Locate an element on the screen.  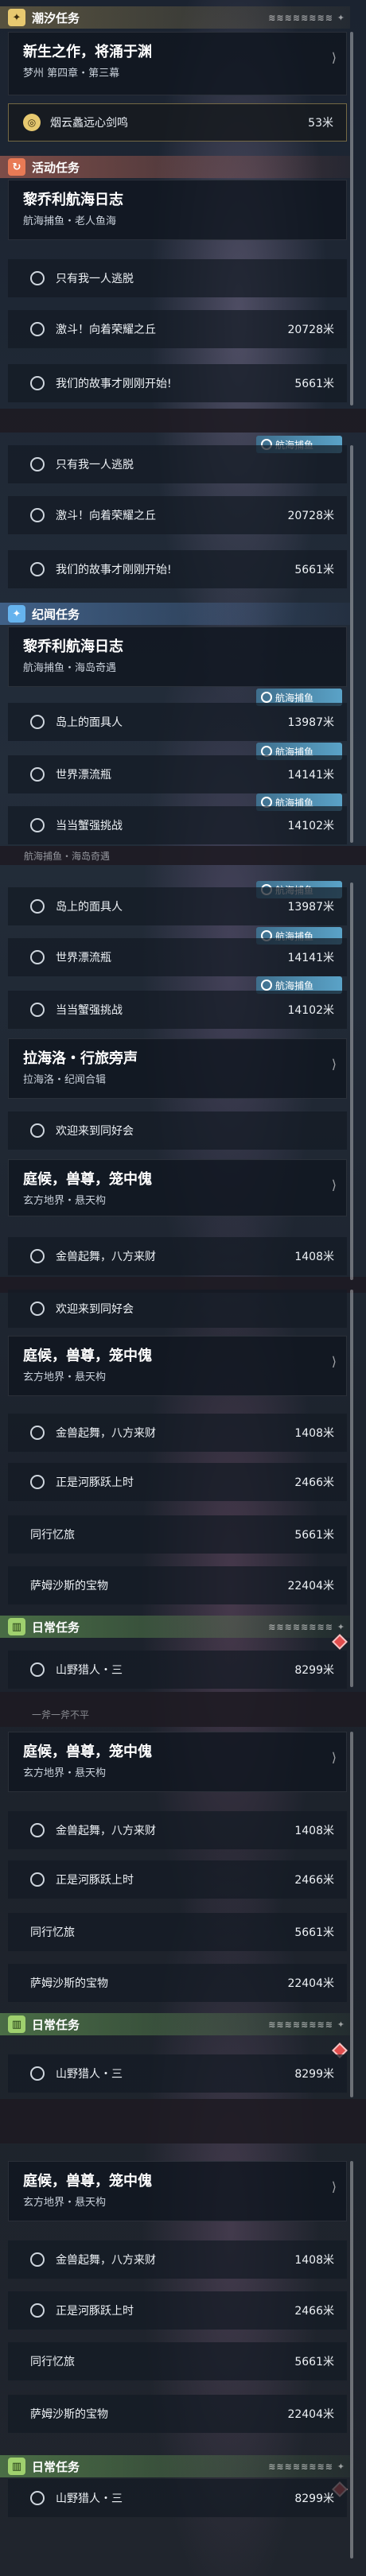
tide-quest-item: ◎ 烟云蠡远心剑鸣 53米 is located at coordinates (177, 123).